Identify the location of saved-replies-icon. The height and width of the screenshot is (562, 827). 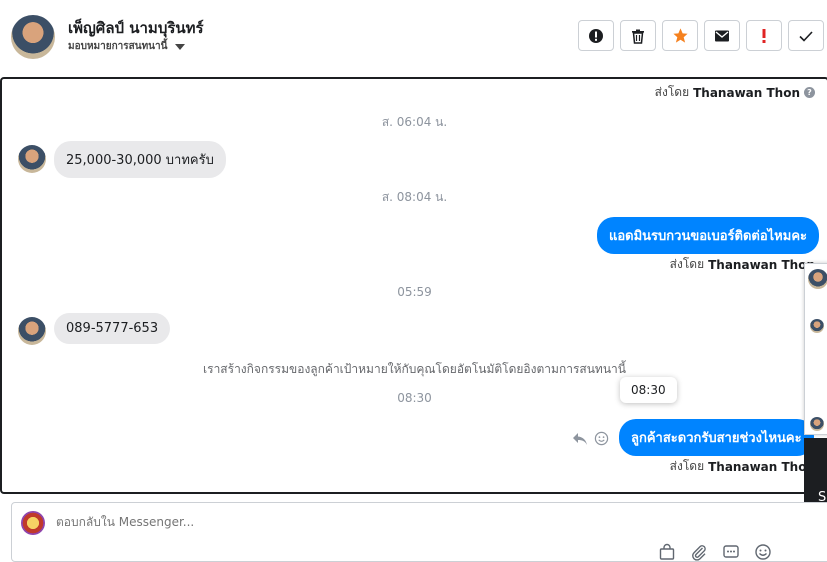
(731, 552).